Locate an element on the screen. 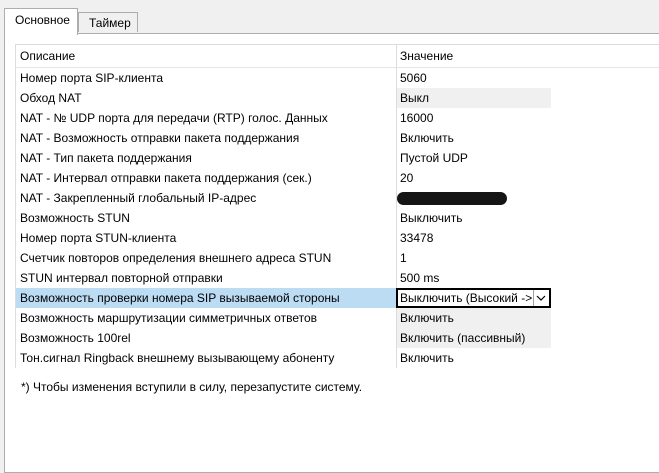  row-value: 33478 is located at coordinates (473, 238).